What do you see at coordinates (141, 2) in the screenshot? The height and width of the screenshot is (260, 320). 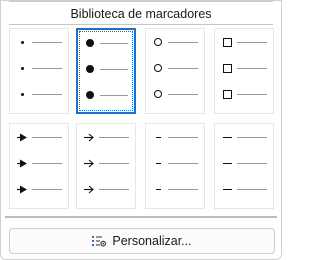 I see `top-divider` at bounding box center [141, 2].